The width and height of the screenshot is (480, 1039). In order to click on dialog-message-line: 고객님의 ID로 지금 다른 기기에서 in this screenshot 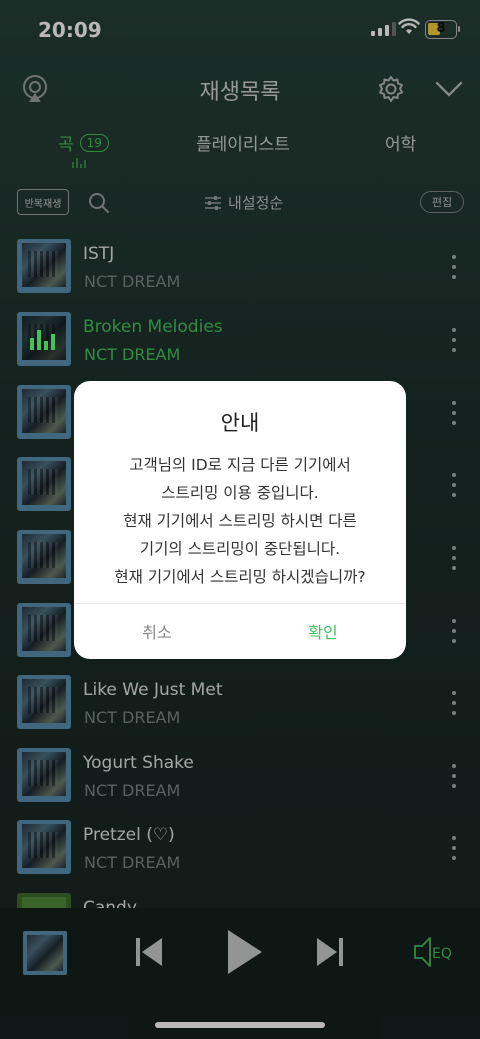, I will do `click(240, 465)`.